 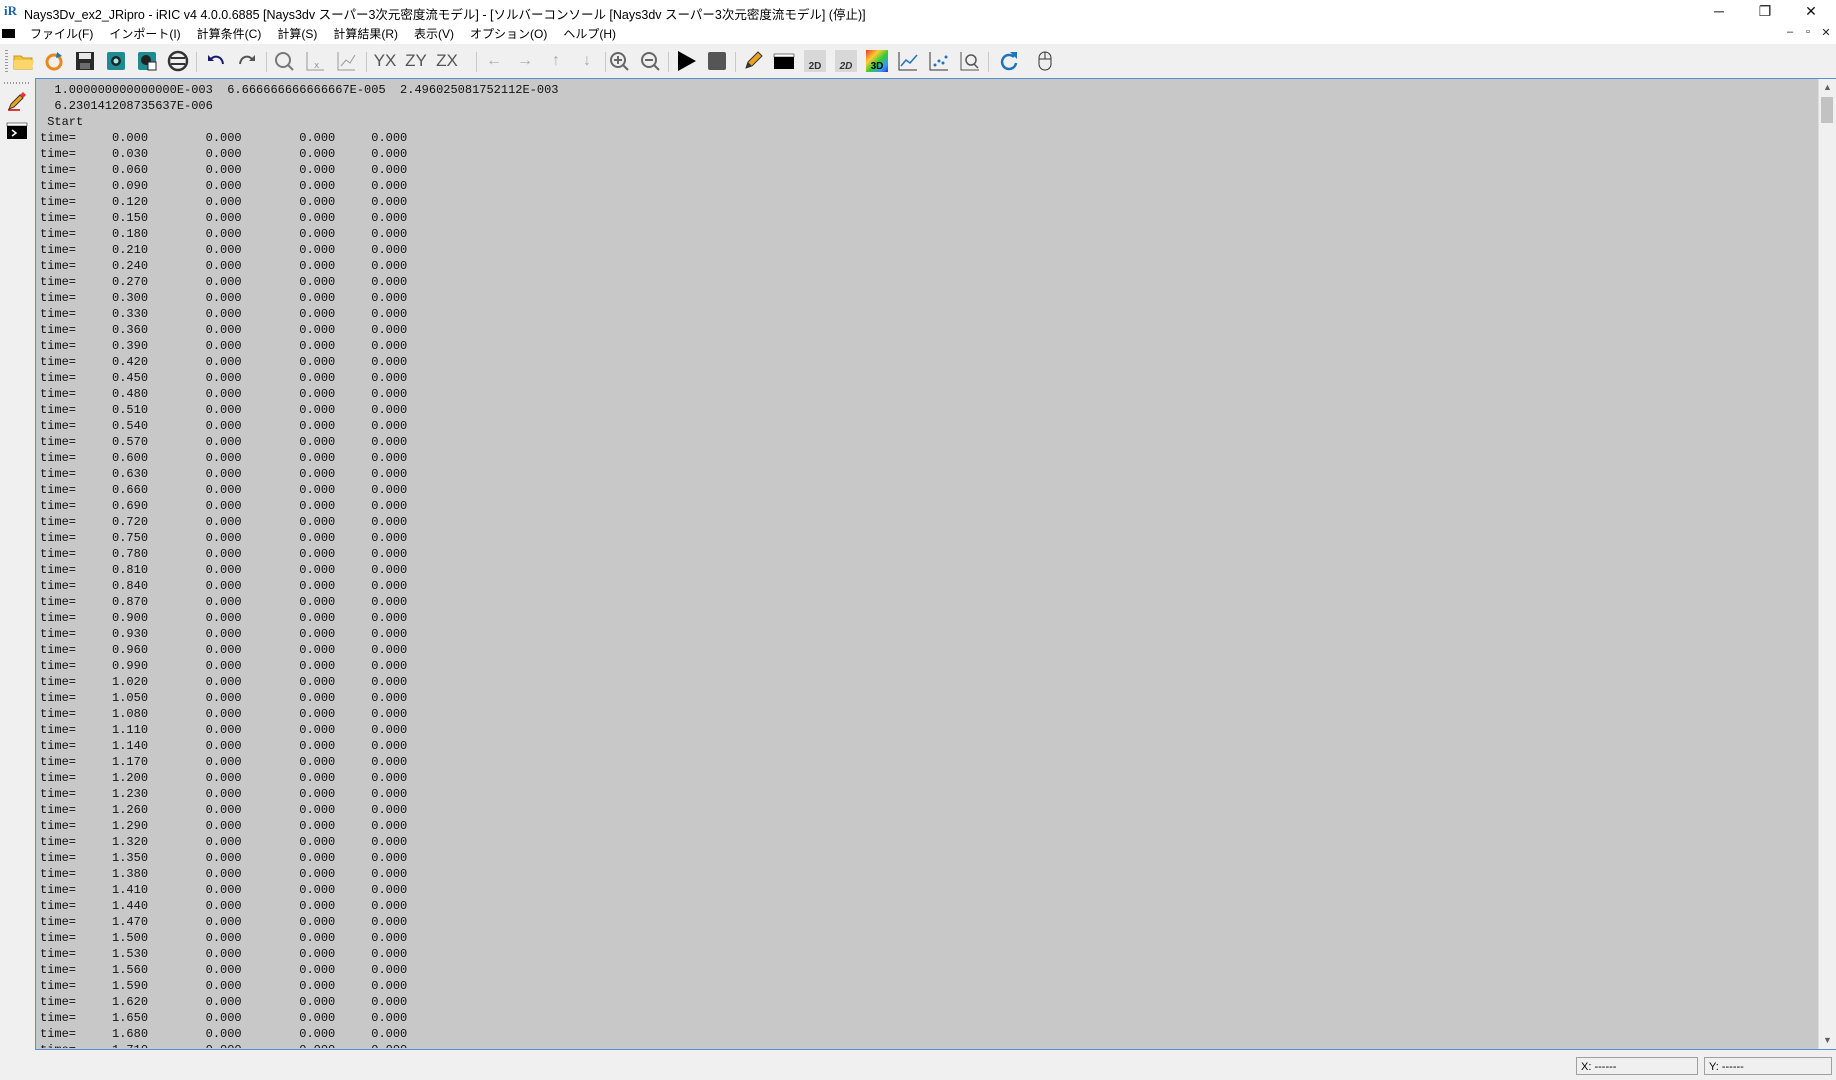 I want to click on menu-file: ファイル(F), so click(x=61, y=34).